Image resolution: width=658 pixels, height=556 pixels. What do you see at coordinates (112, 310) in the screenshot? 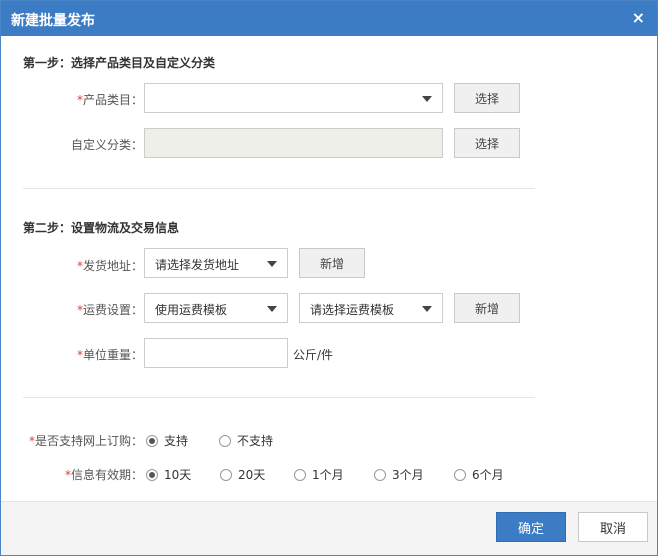
I see `freight-label-text: 运费设置：` at bounding box center [112, 310].